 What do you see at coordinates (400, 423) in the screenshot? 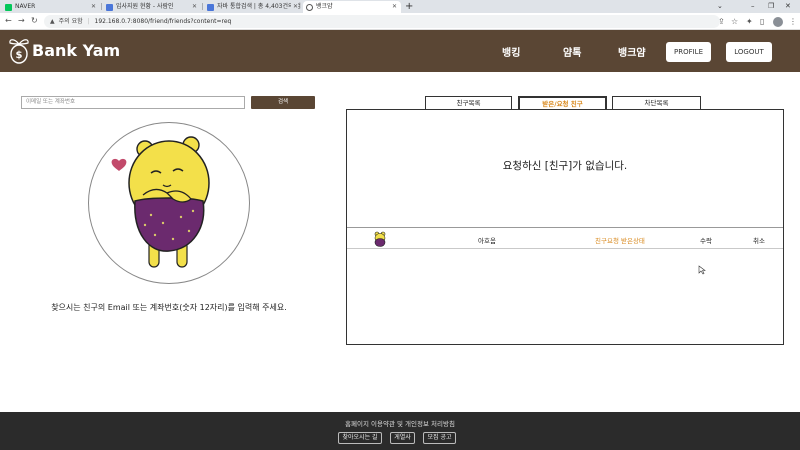
I see `footer-policy-link: 홈페이지 이용약관 및 개인정보 처리방침` at bounding box center [400, 423].